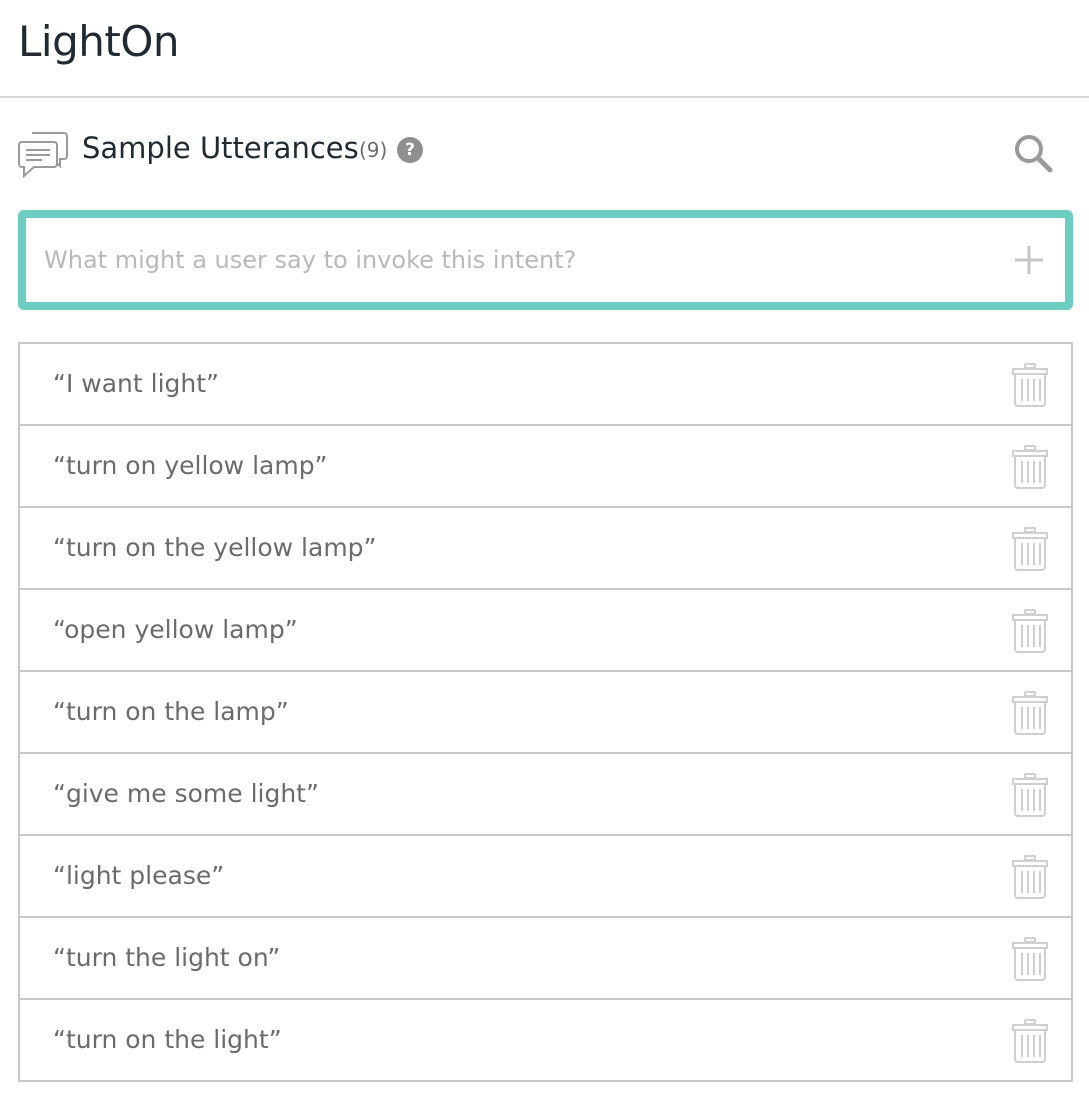 Image resolution: width=1089 pixels, height=1111 pixels. Describe the element at coordinates (544, 97) in the screenshot. I see `header-divider` at that location.